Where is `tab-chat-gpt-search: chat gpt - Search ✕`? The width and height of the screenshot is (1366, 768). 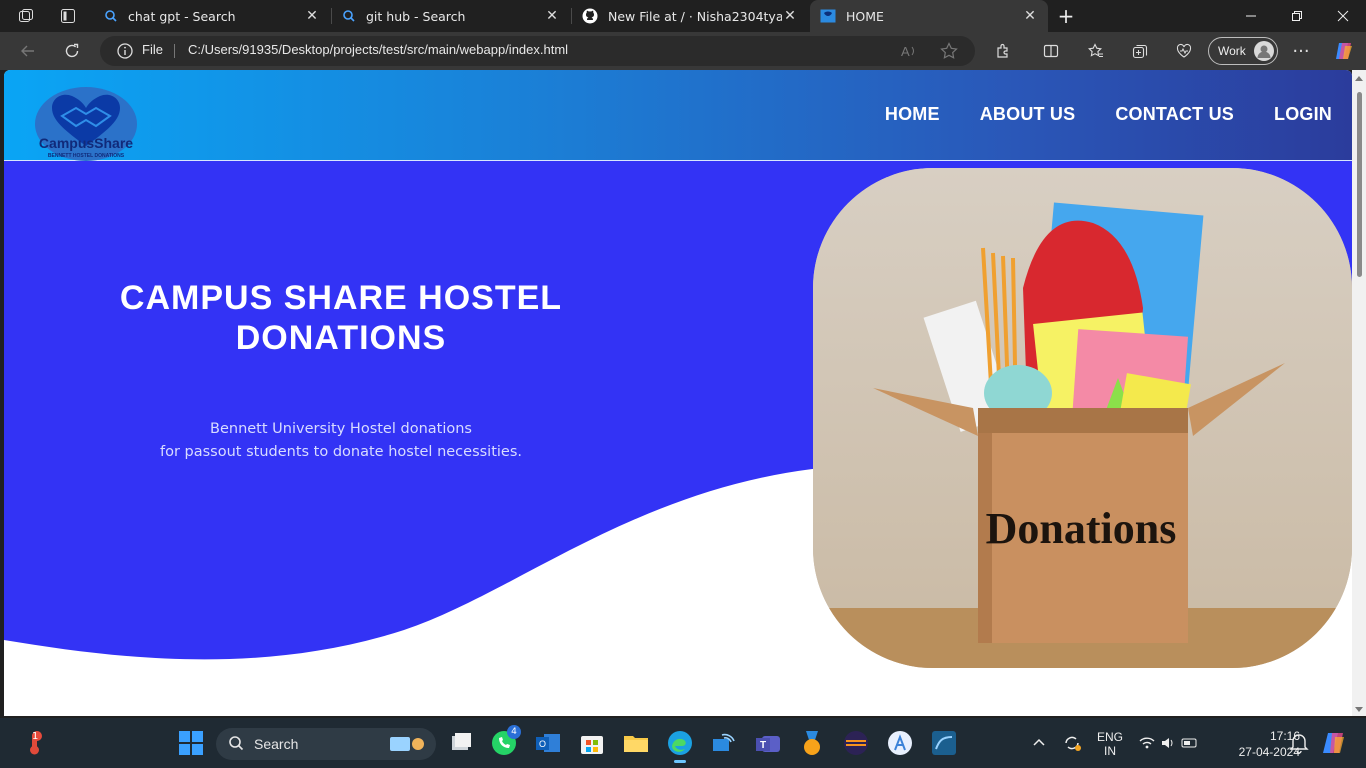 tab-chat-gpt-search: chat gpt - Search ✕ is located at coordinates (212, 16).